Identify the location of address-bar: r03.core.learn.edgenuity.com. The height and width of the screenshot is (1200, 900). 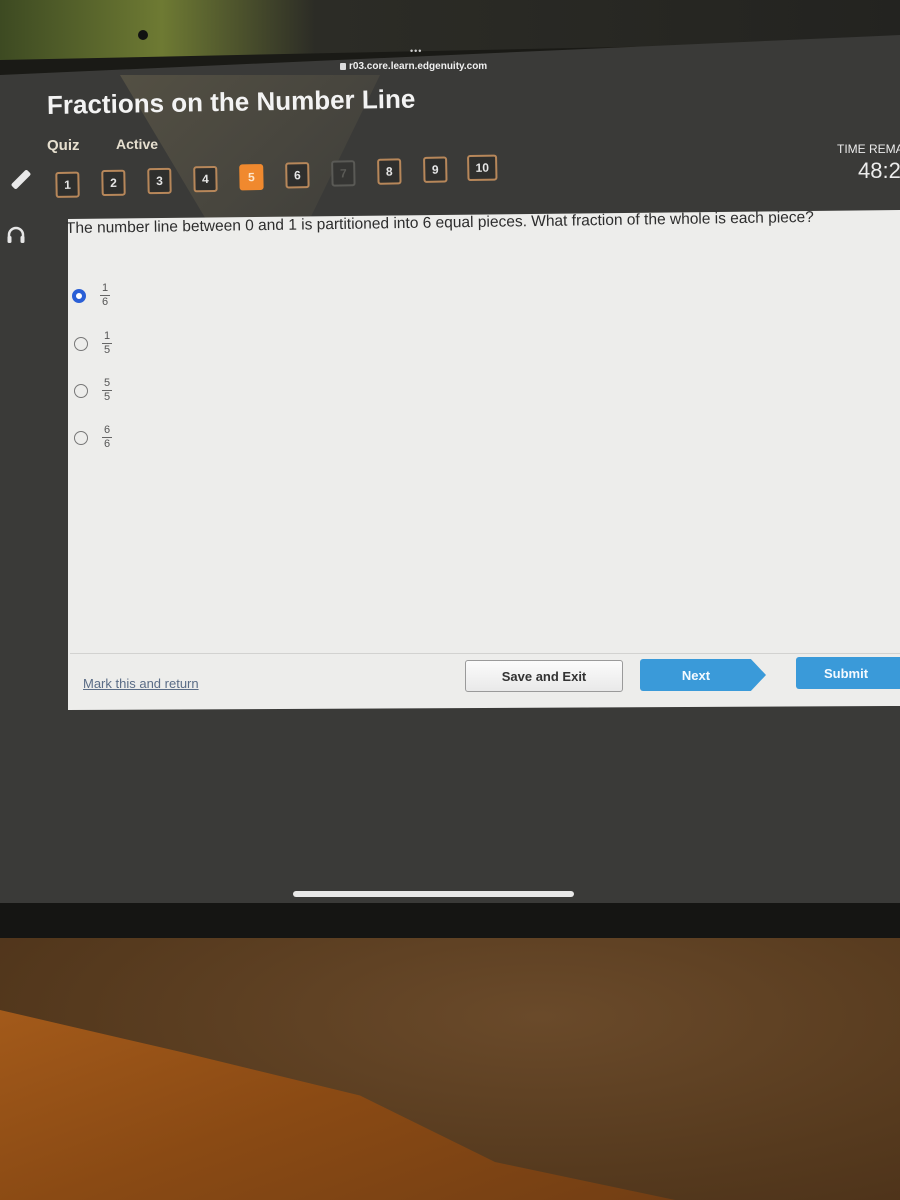
(413, 66).